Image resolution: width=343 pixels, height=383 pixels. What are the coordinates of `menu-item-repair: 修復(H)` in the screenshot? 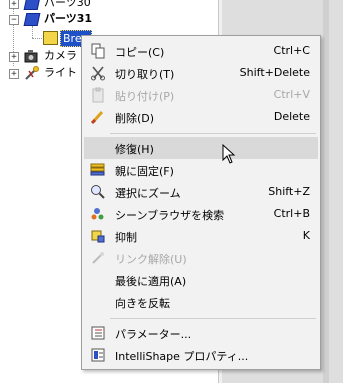 It's located at (201, 148).